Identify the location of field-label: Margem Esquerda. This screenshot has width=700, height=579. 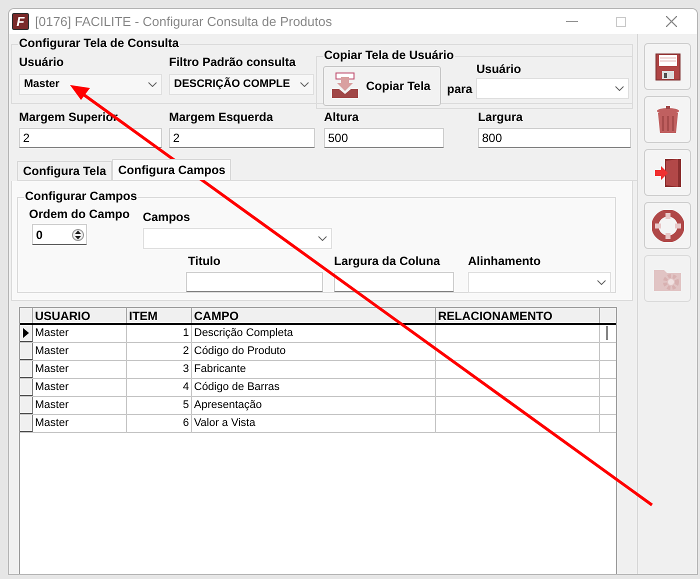
(221, 117).